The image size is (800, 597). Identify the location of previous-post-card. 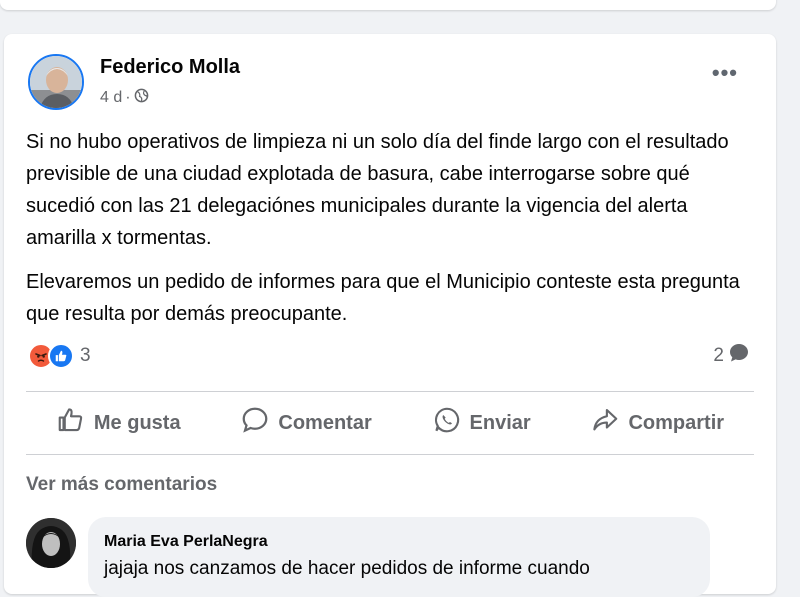
(388, 5).